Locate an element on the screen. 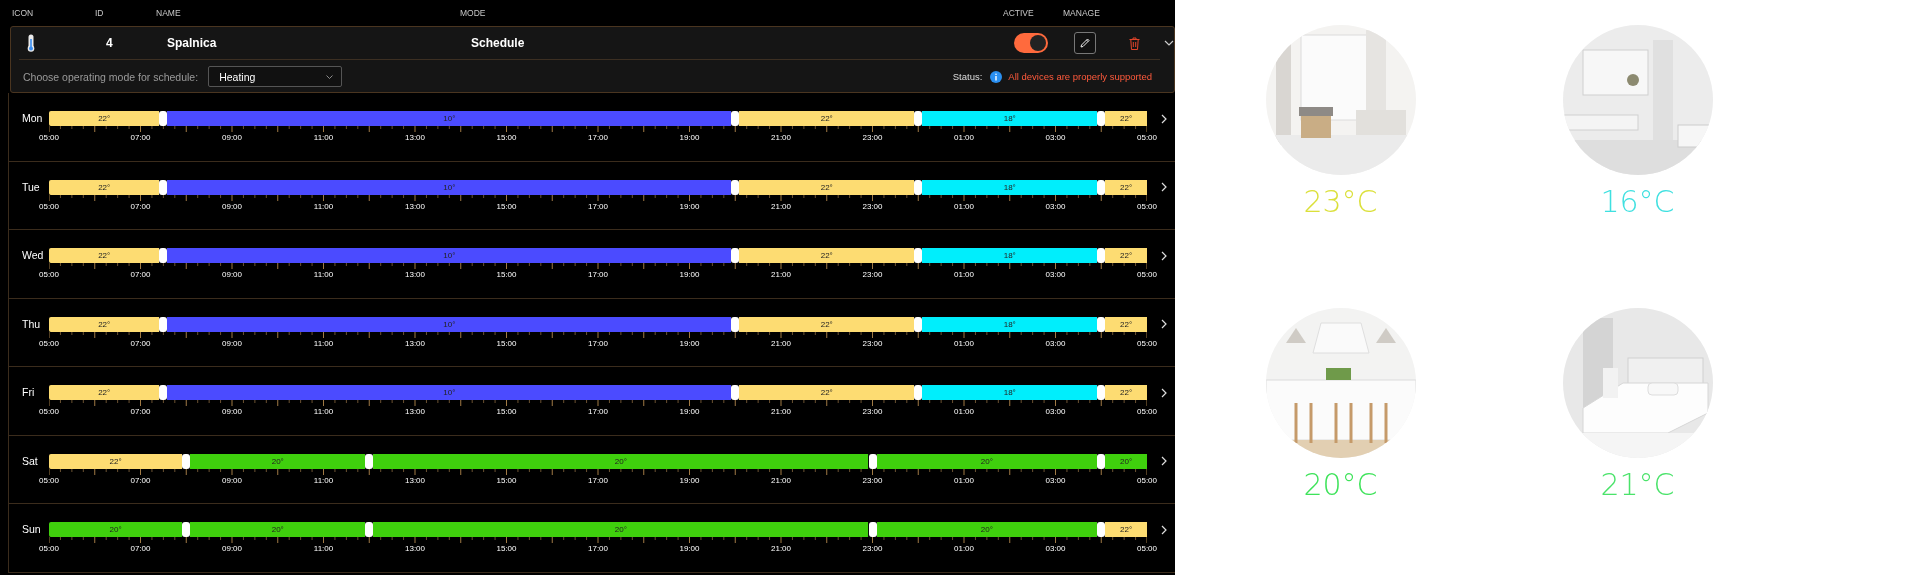 Image resolution: width=1920 pixels, height=575 pixels. mode-dropdown: Heating is located at coordinates (275, 76).